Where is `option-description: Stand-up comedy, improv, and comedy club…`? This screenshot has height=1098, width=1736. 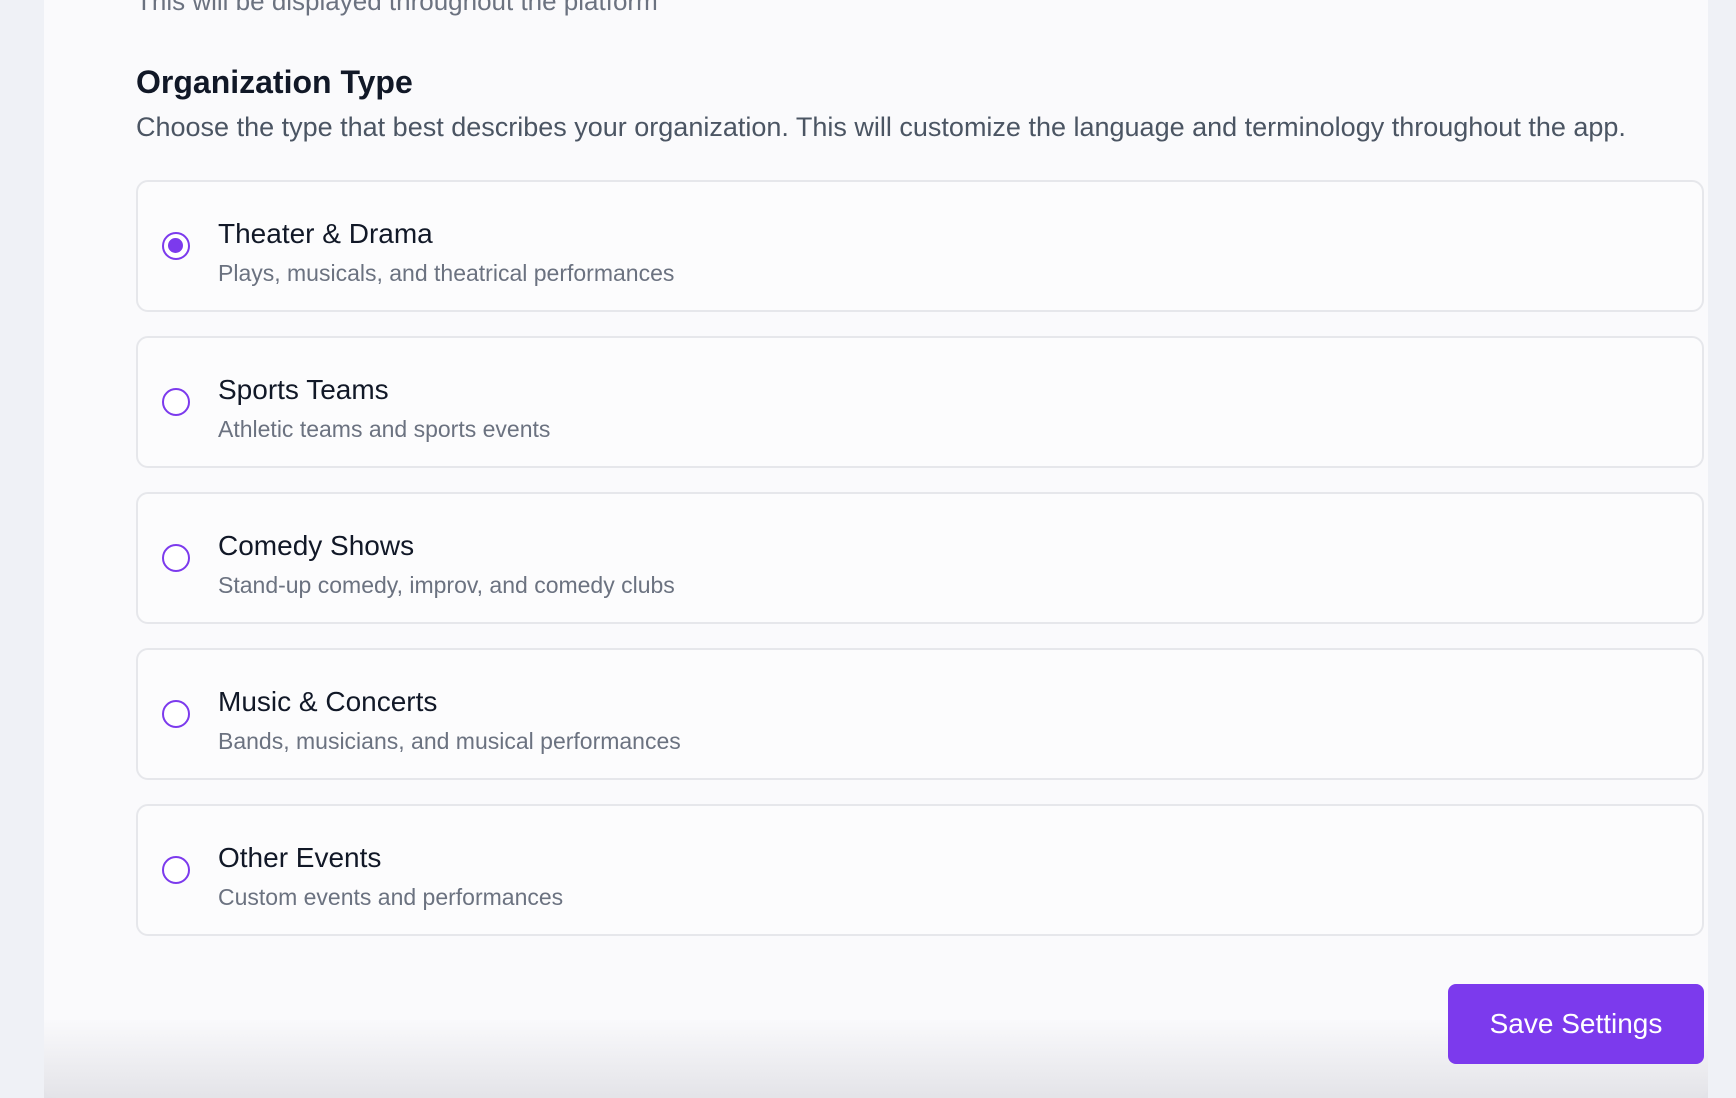 option-description: Stand-up comedy, improv, and comedy club… is located at coordinates (446, 585).